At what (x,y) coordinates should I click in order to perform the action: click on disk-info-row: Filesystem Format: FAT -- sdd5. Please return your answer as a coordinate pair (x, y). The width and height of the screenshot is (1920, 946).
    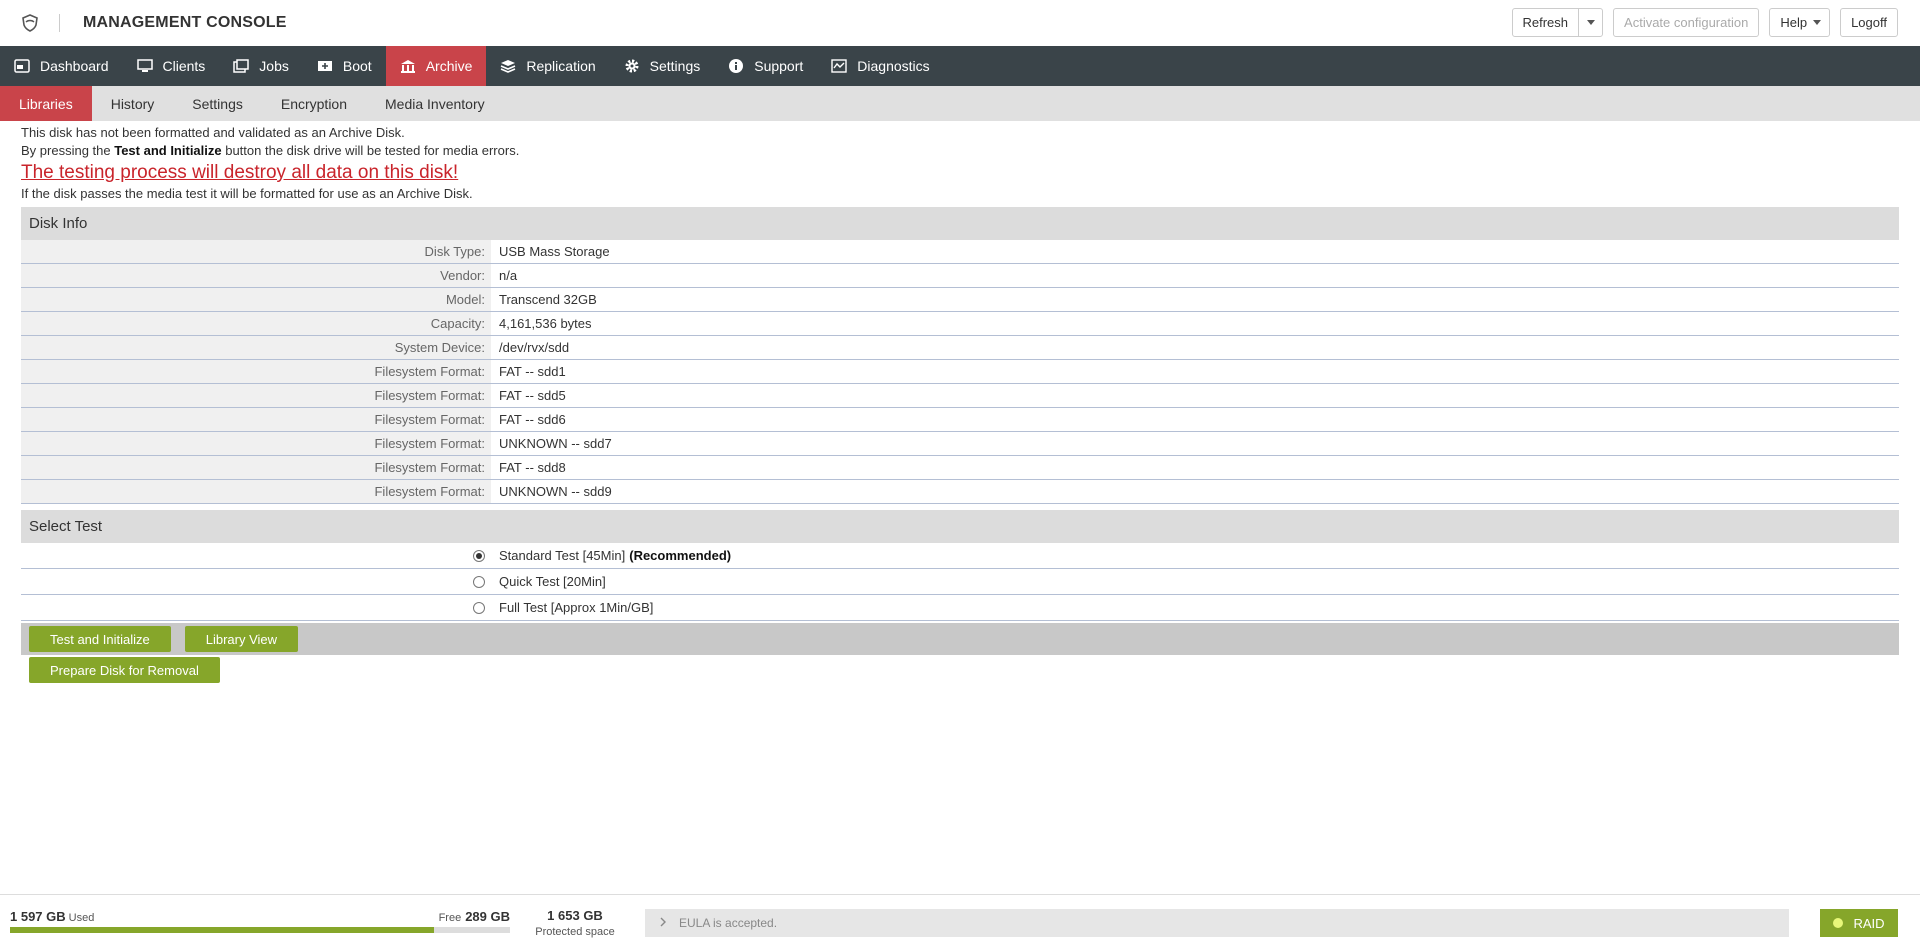
    Looking at the image, I should click on (960, 396).